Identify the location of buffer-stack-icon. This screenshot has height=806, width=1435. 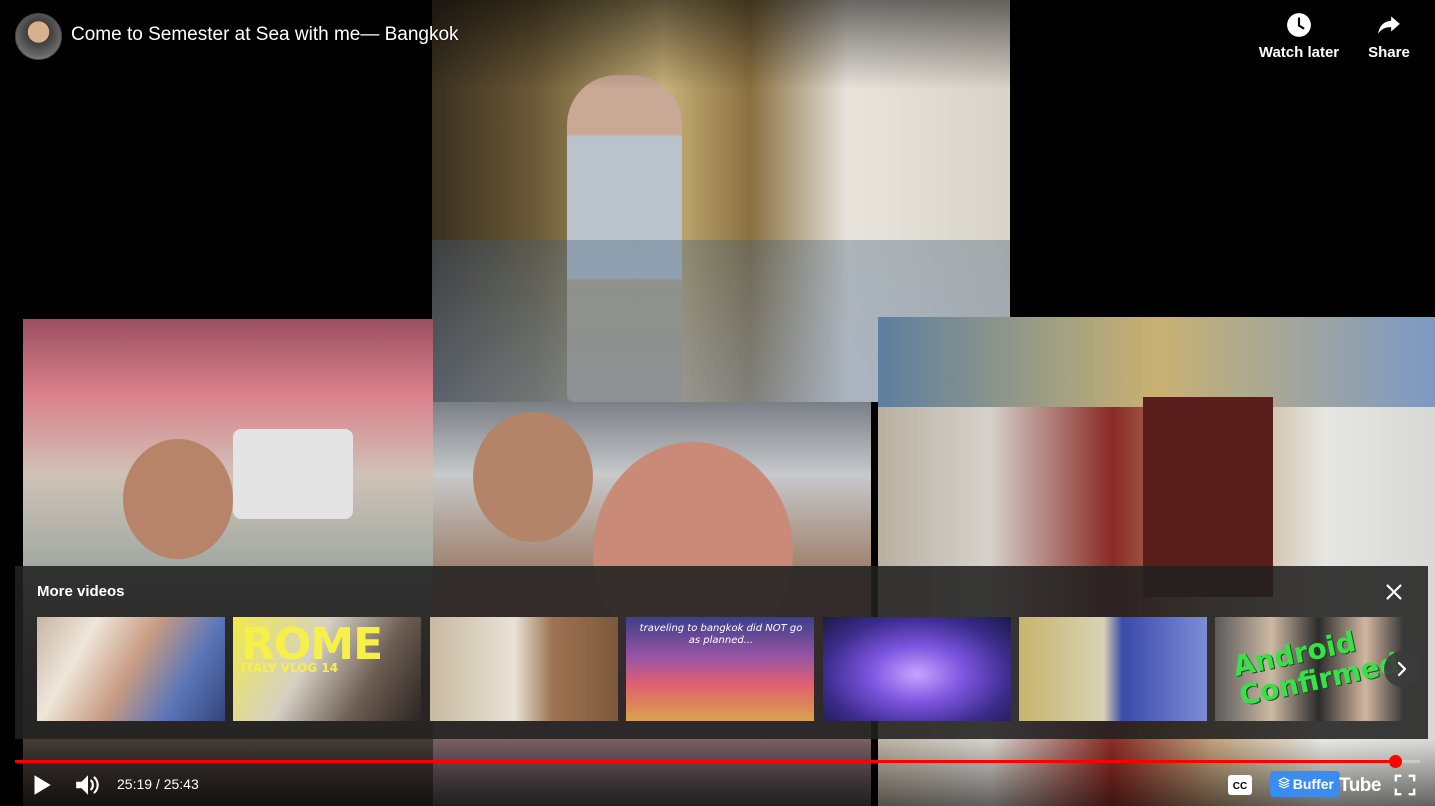
(1284, 783).